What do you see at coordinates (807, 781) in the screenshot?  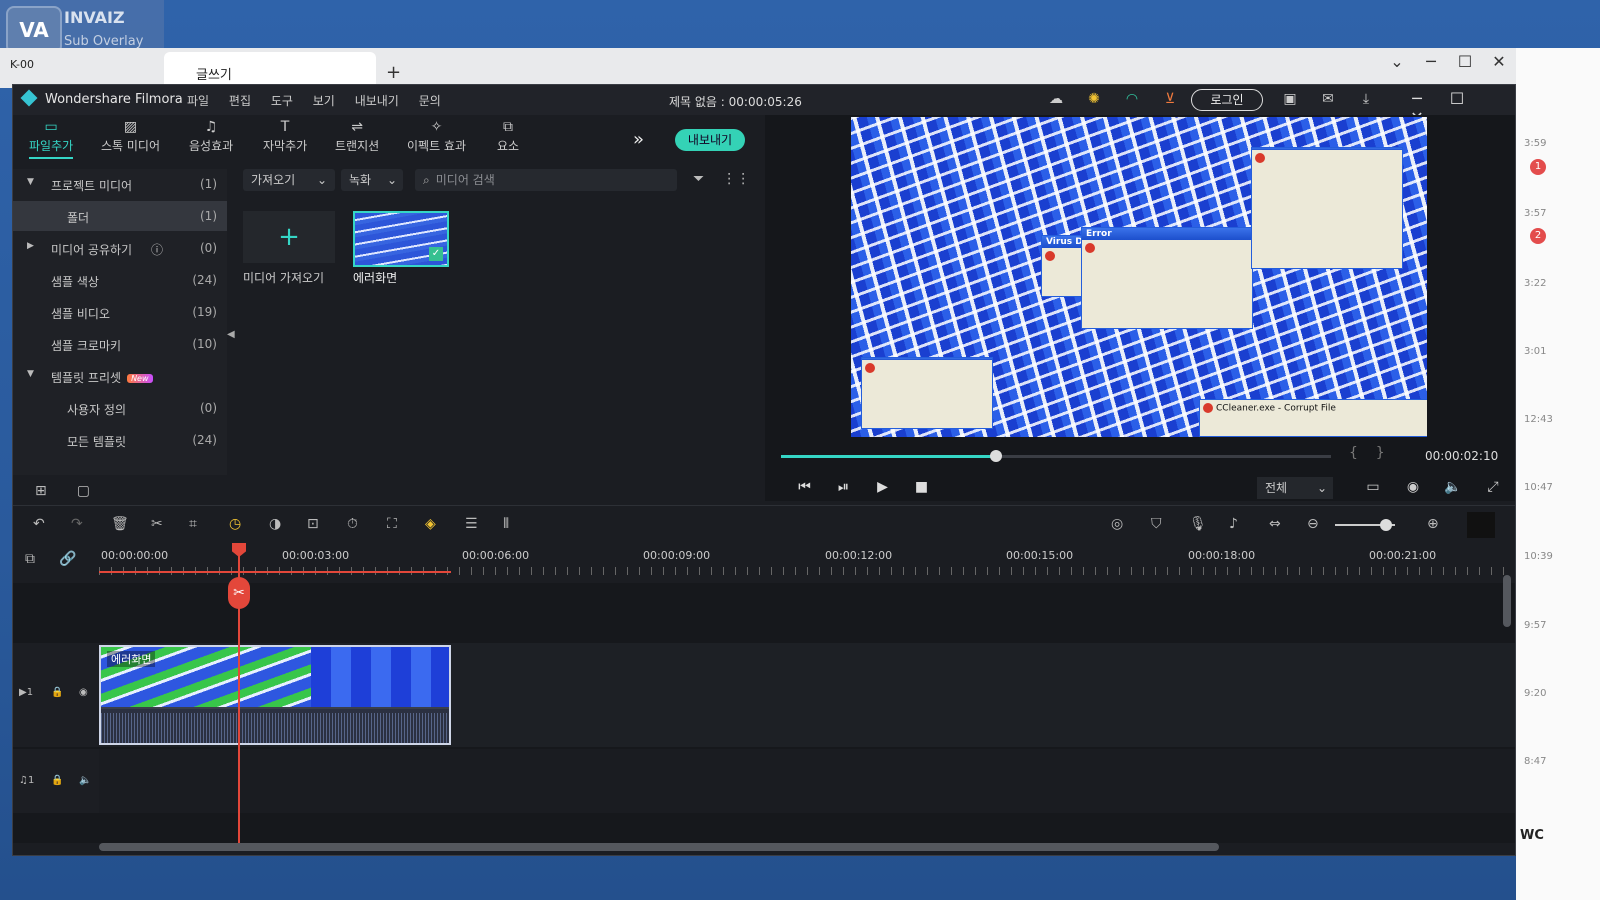 I see `audio-track` at bounding box center [807, 781].